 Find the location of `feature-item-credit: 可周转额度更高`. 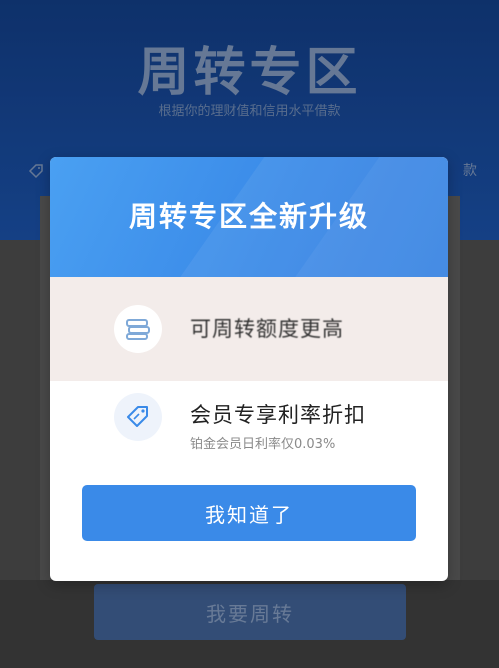

feature-item-credit: 可周转额度更高 is located at coordinates (249, 329).